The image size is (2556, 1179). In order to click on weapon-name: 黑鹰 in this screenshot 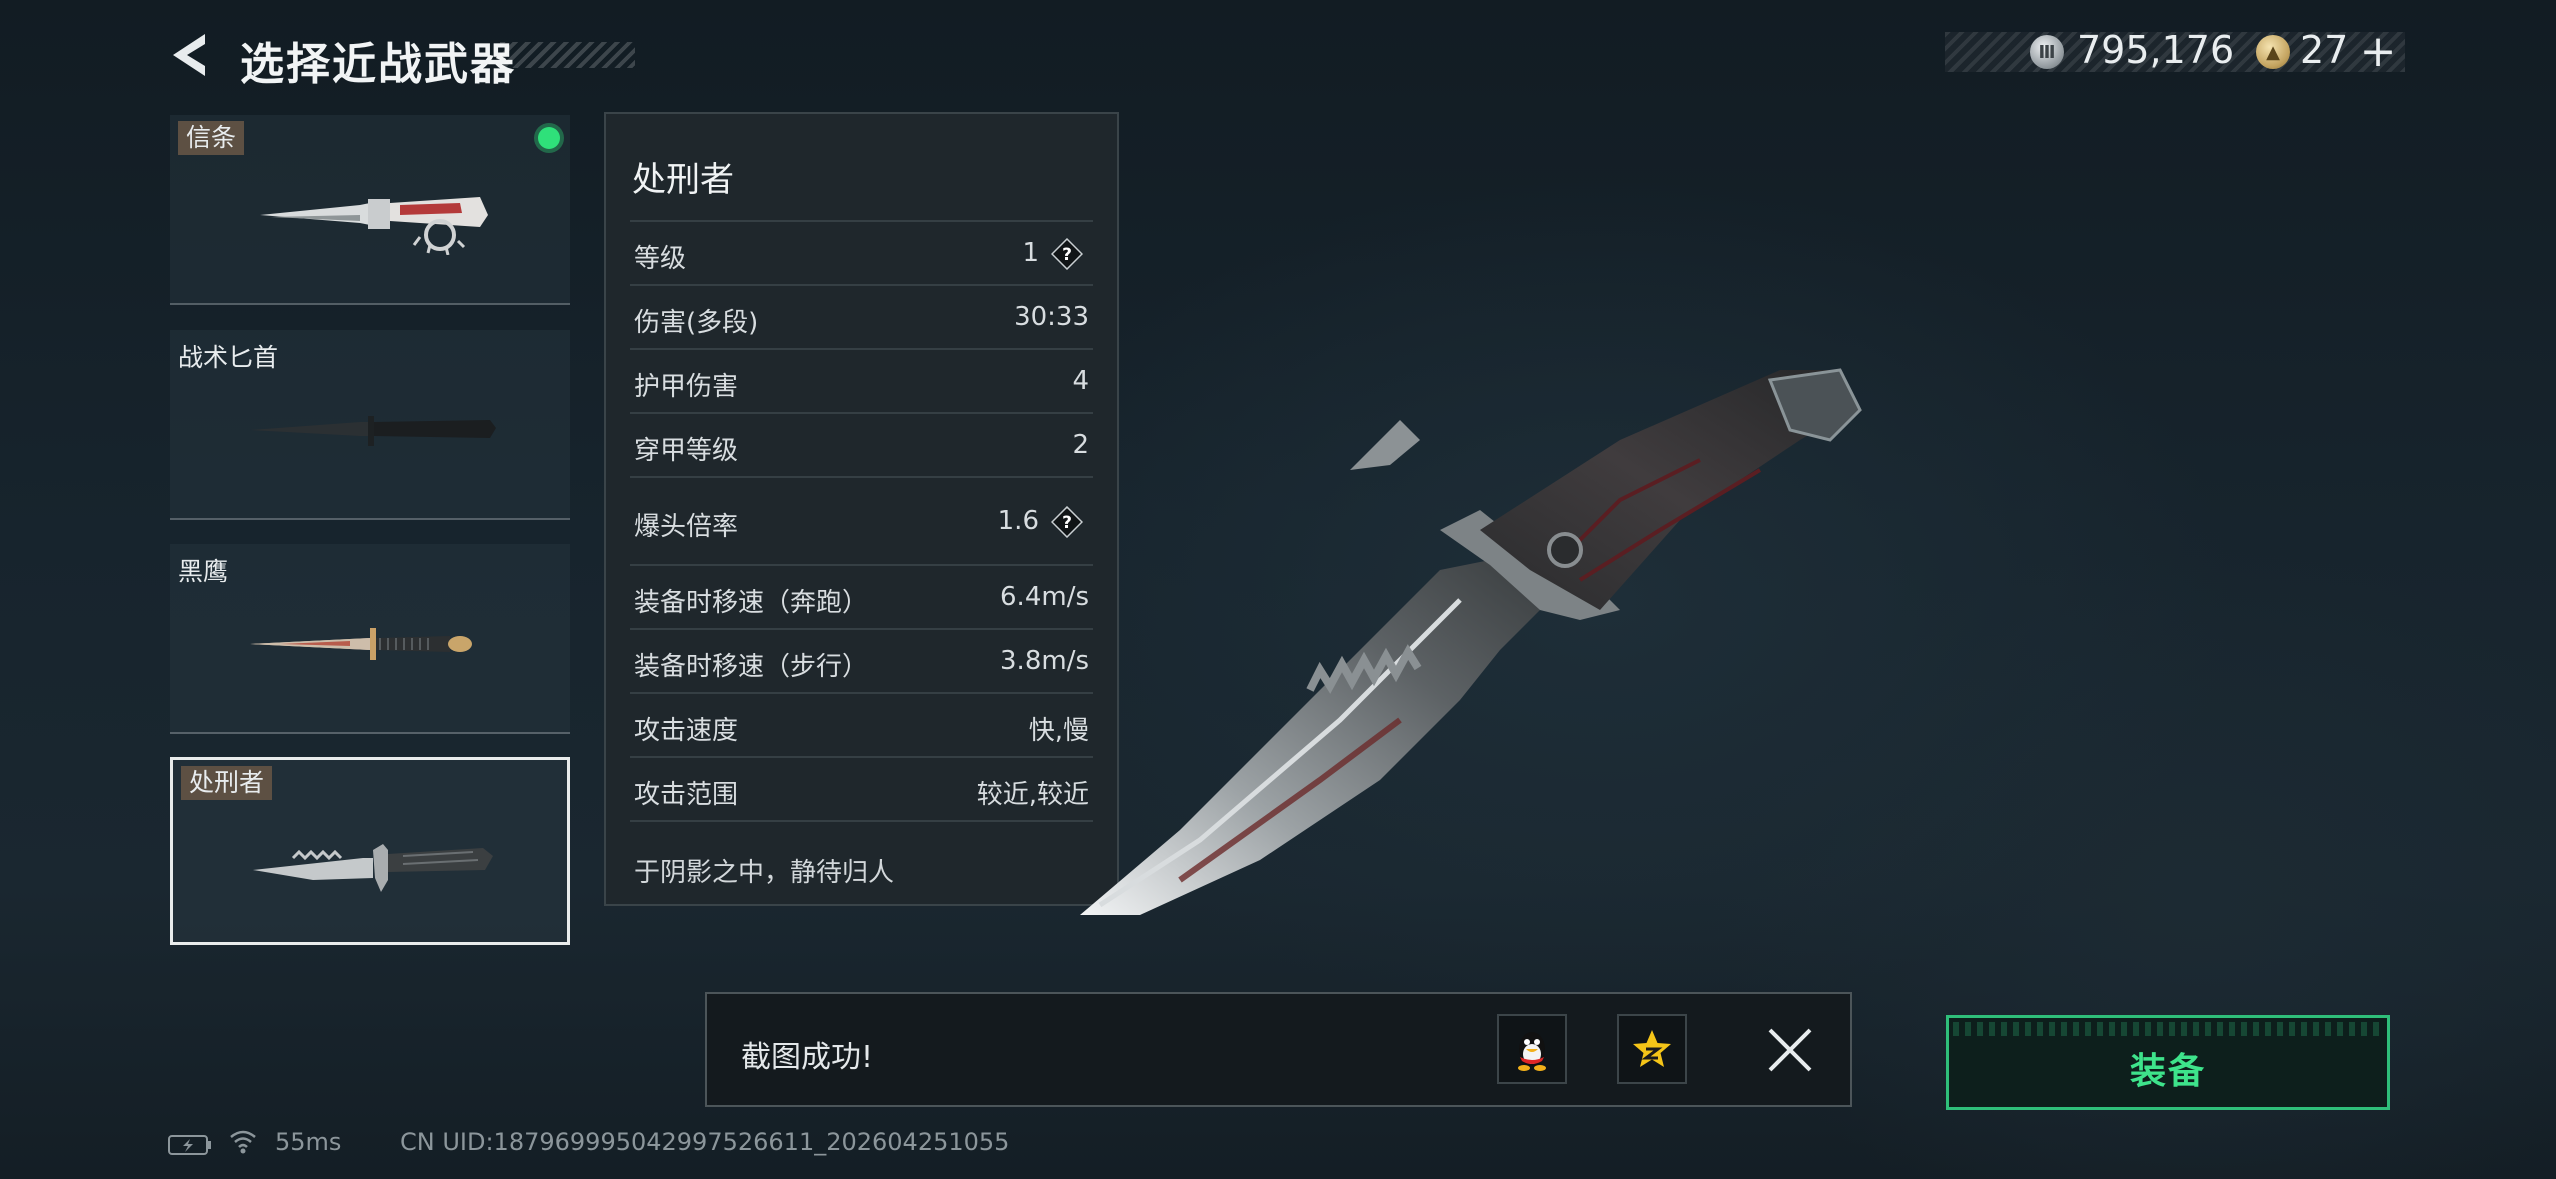, I will do `click(203, 571)`.